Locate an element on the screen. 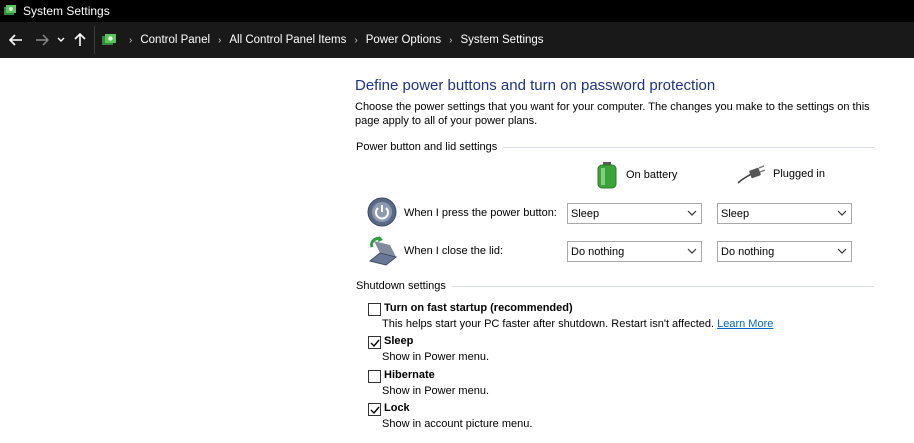  fast-startup-option: Turn on fast startup (recommended) is located at coordinates (470, 309).